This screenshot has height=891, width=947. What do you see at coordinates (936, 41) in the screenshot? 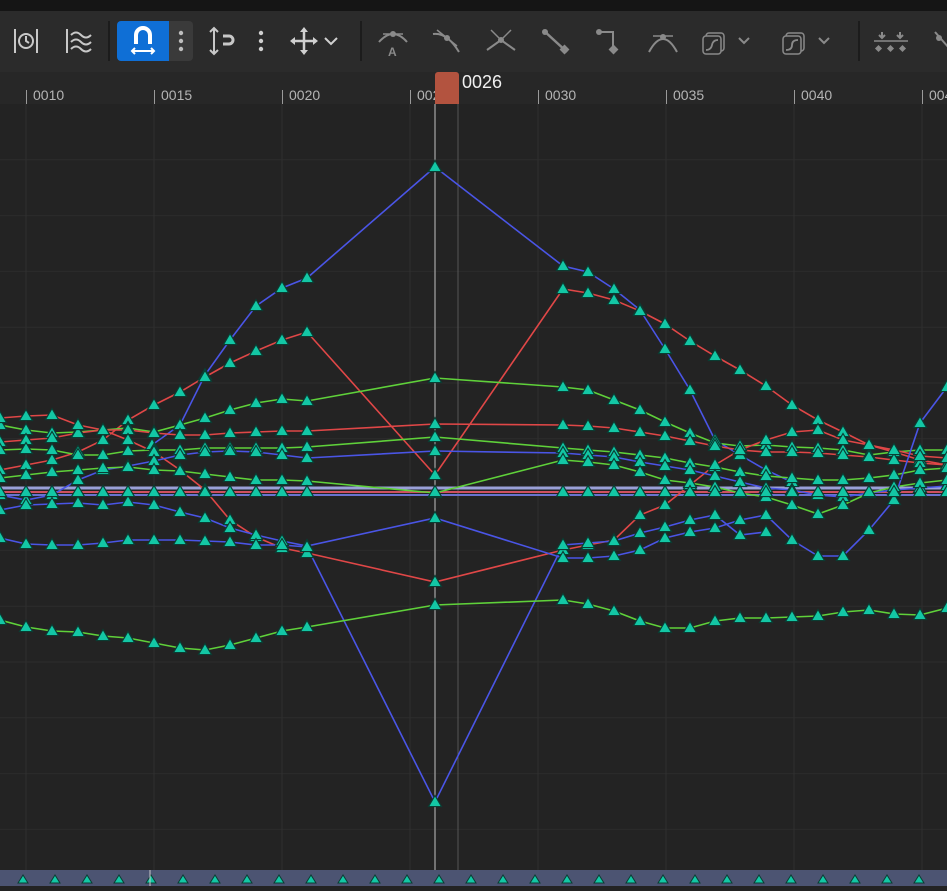
I see `overflow-tool-button` at bounding box center [936, 41].